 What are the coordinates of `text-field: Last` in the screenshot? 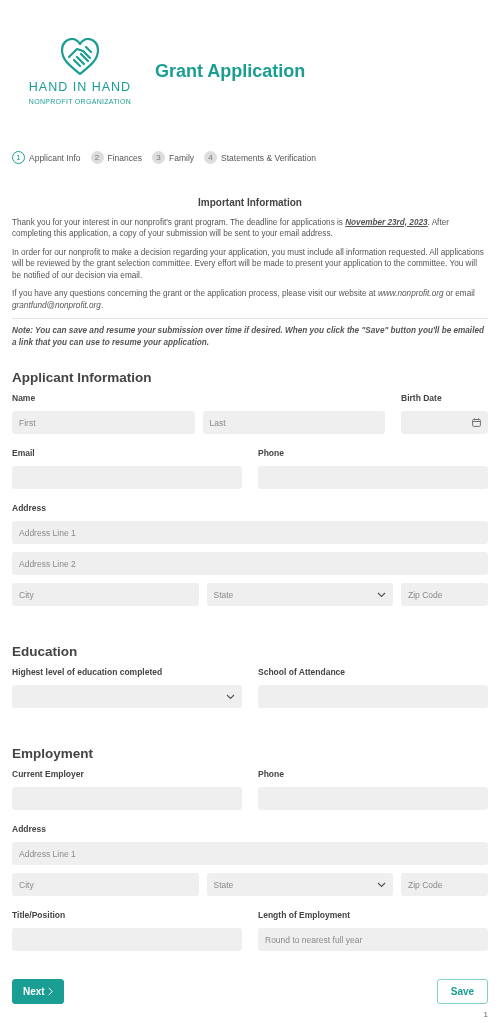 It's located at (293, 422).